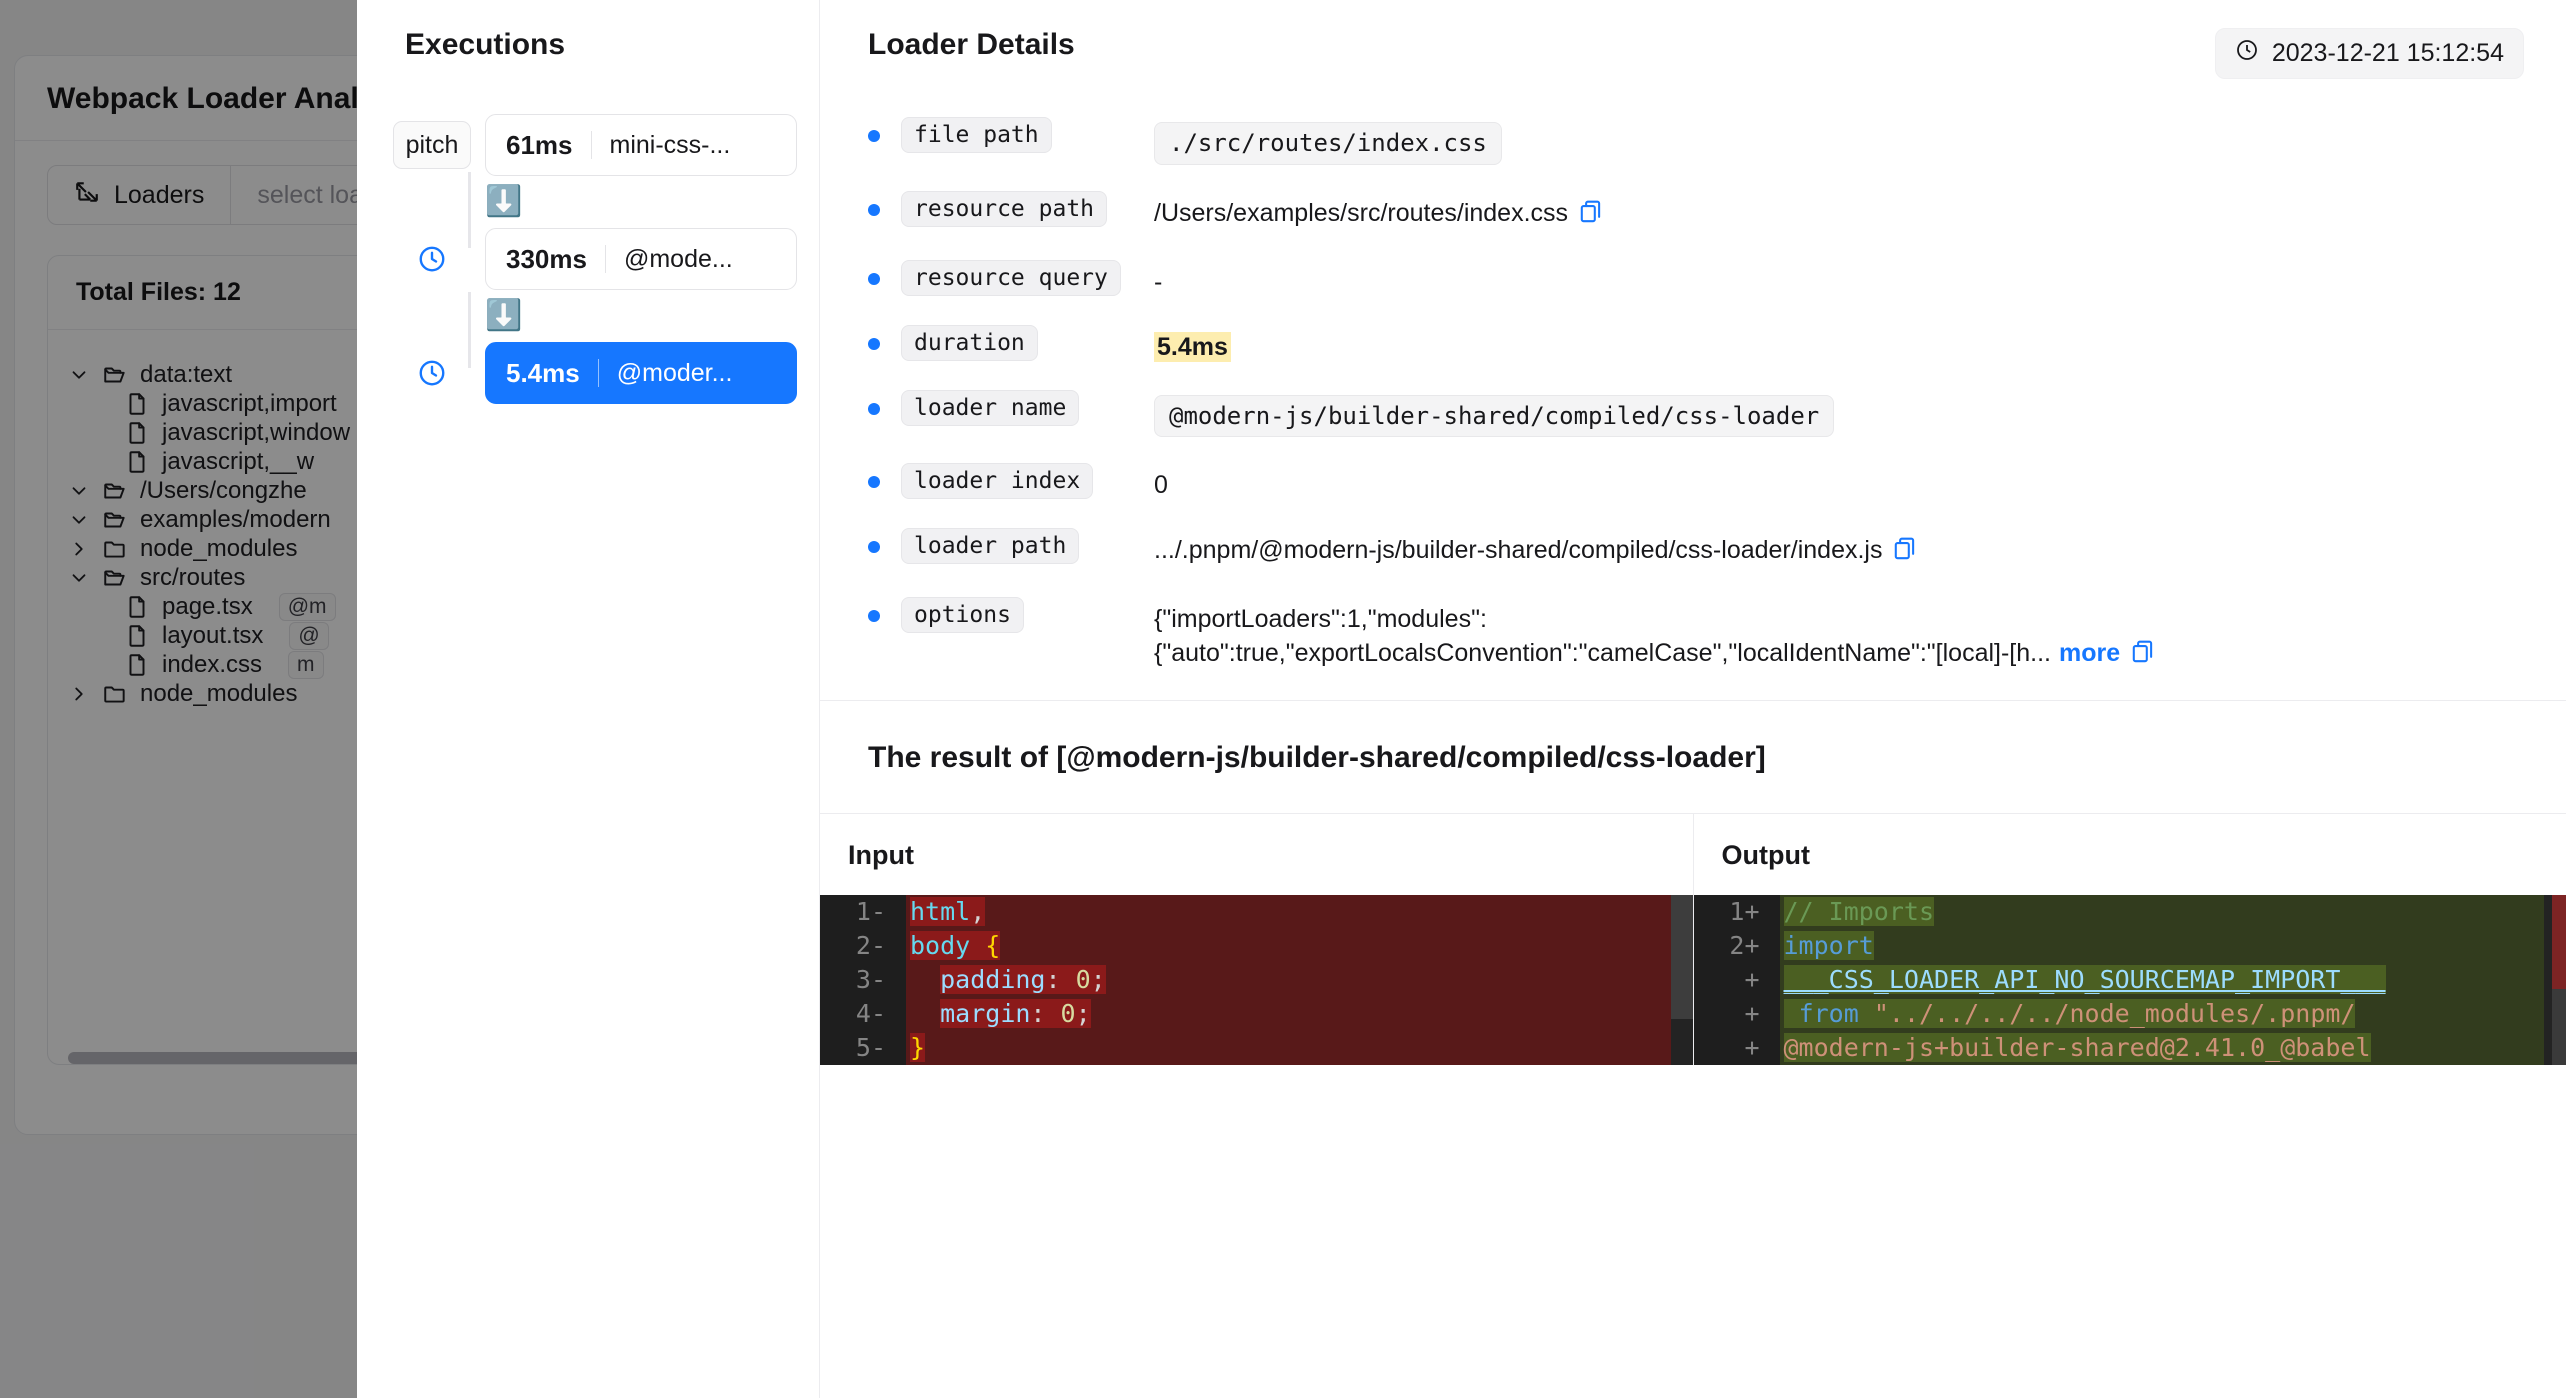 The image size is (2566, 1398). What do you see at coordinates (2129, 912) in the screenshot?
I see `code-line: 1+// Imports` at bounding box center [2129, 912].